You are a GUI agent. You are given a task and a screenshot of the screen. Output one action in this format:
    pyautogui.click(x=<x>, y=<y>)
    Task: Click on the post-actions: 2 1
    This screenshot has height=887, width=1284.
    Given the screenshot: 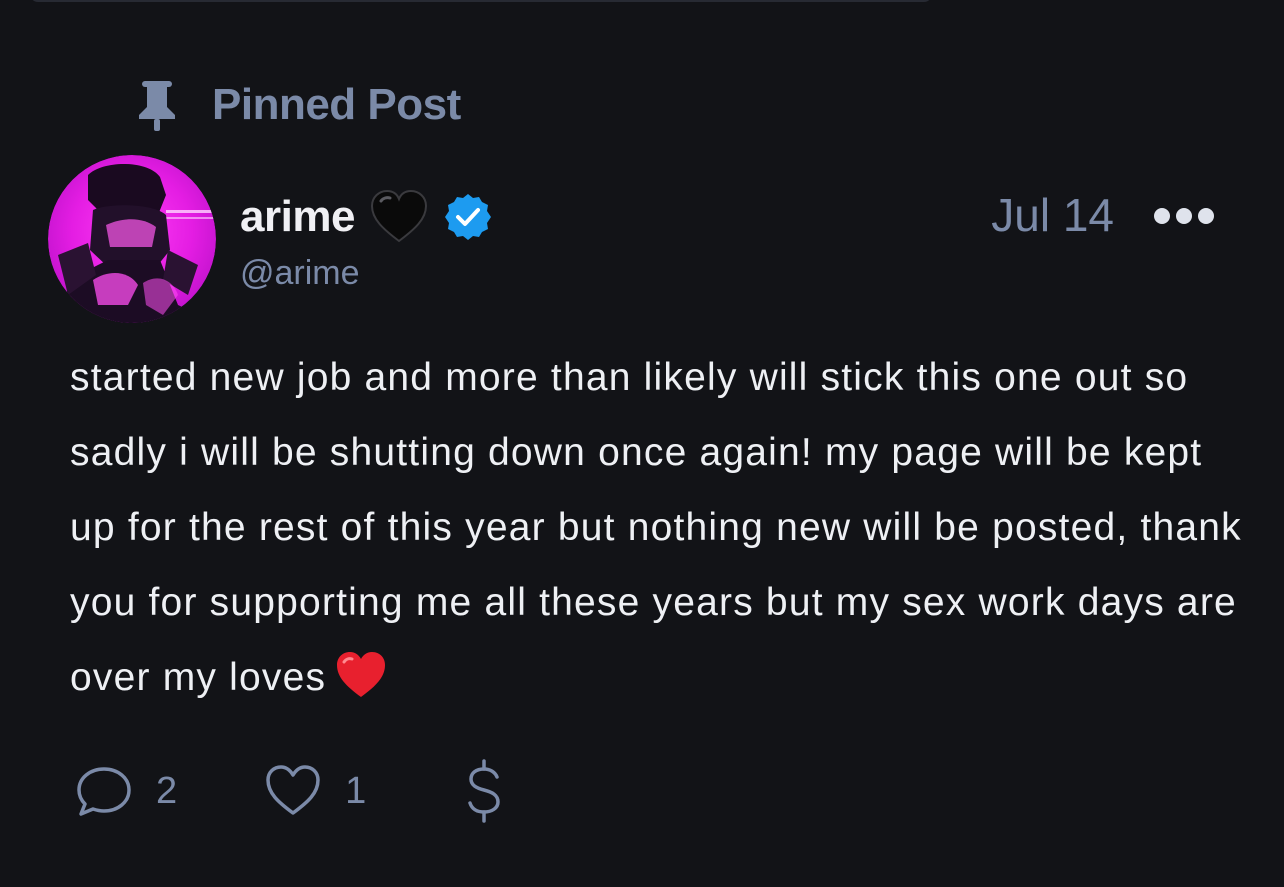 What is the action you would take?
    pyautogui.click(x=289, y=791)
    